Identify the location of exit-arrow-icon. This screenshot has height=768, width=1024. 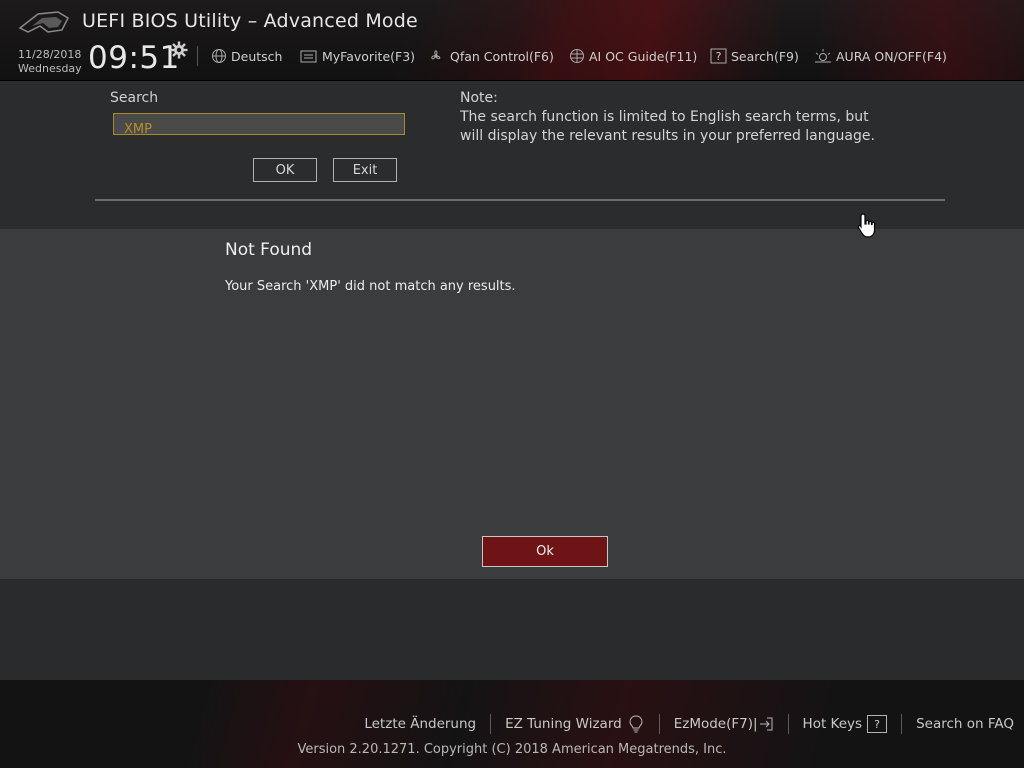
(766, 724).